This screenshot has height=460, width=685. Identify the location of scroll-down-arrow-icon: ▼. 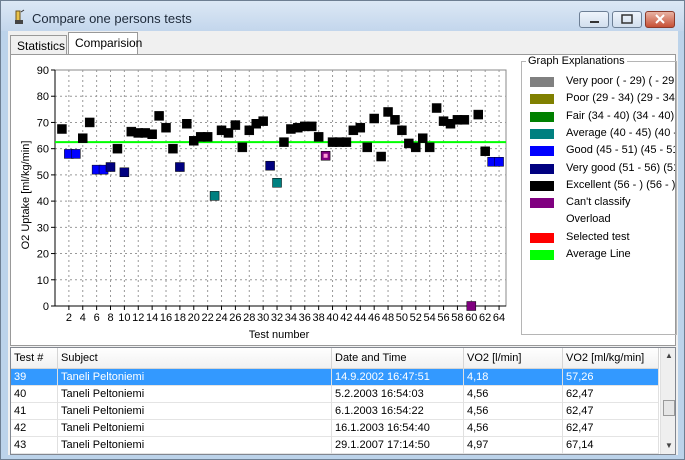
(668, 446).